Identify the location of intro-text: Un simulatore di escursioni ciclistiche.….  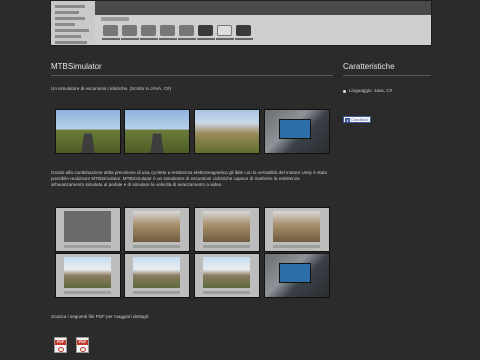
(111, 88).